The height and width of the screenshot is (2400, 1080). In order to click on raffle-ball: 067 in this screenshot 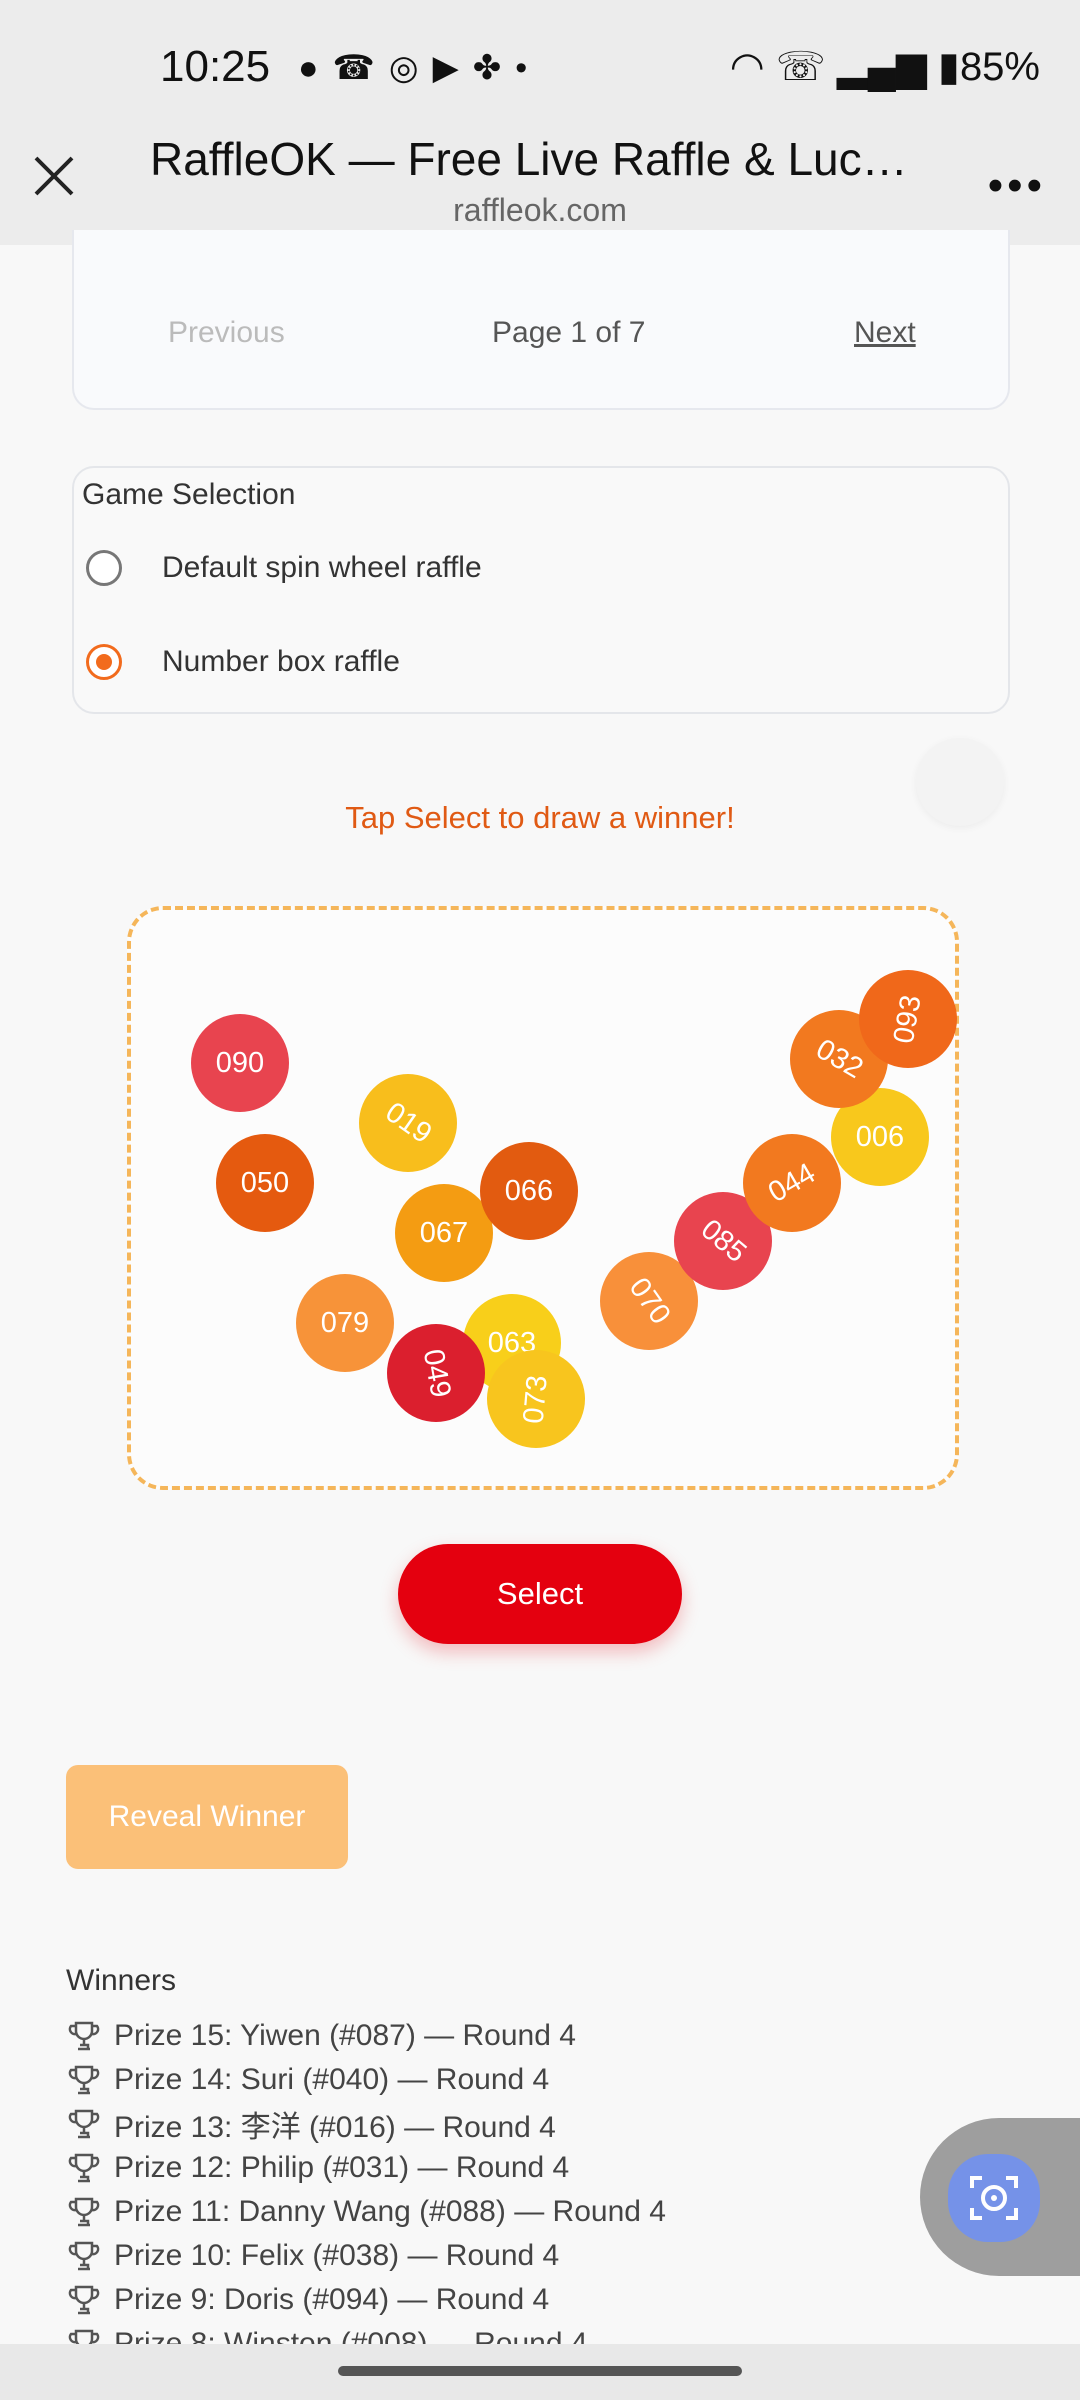, I will do `click(444, 1233)`.